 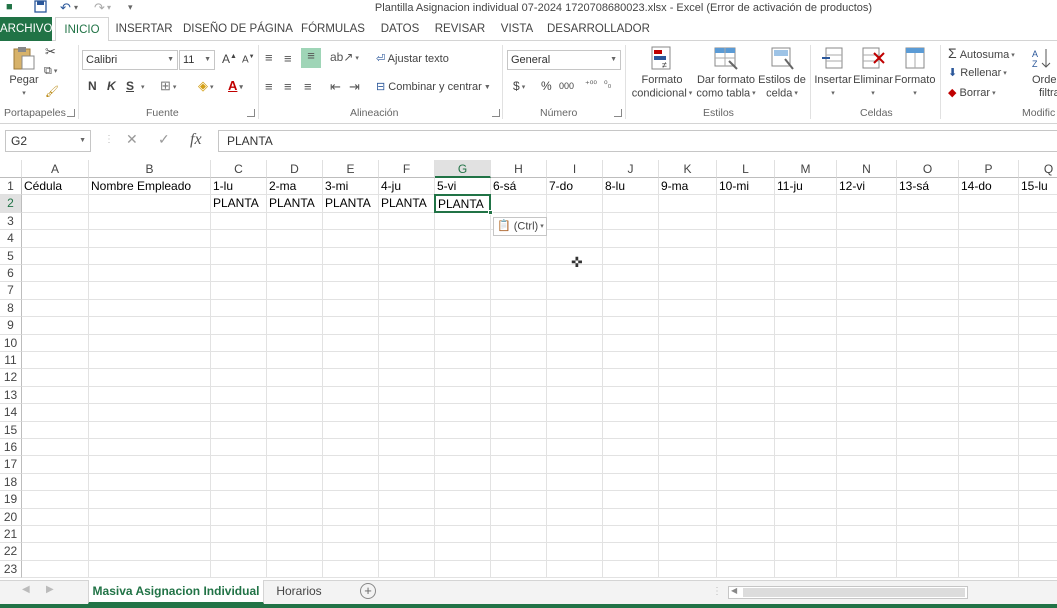 What do you see at coordinates (463, 187) in the screenshot?
I see `cell-g1: 5-vi` at bounding box center [463, 187].